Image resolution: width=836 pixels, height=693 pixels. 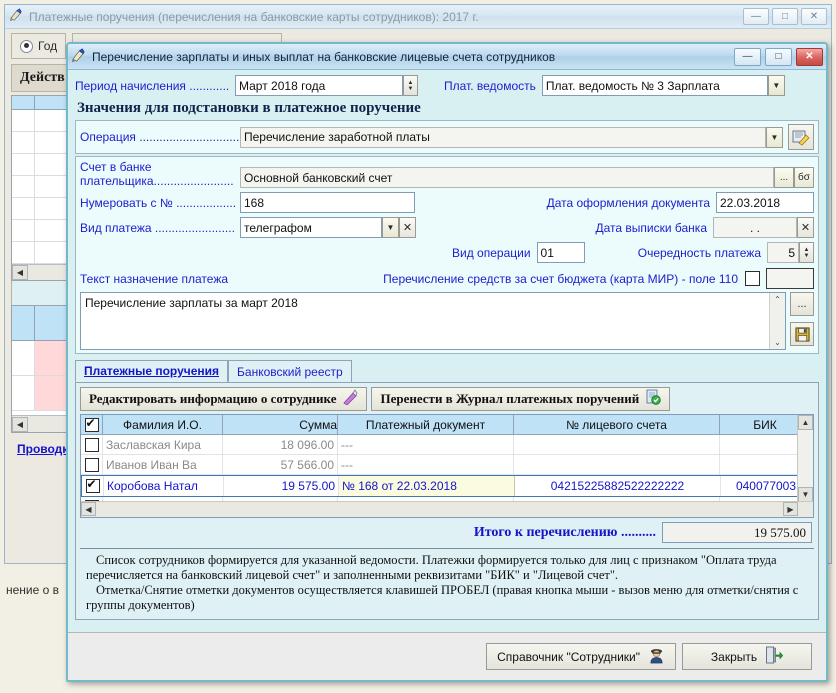 What do you see at coordinates (806, 252) in the screenshot?
I see `payment-priority-spinner: ▲ ▼` at bounding box center [806, 252].